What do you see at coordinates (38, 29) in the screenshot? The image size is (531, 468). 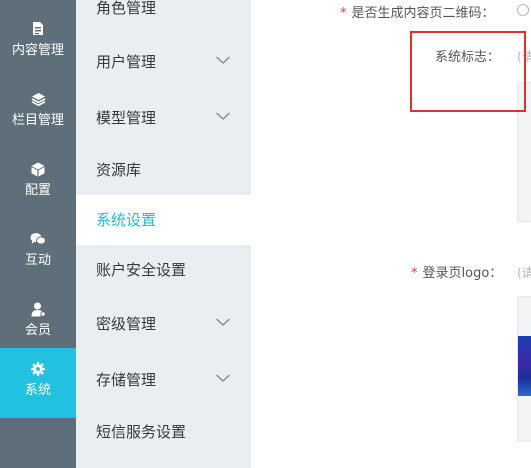 I see `document-icon` at bounding box center [38, 29].